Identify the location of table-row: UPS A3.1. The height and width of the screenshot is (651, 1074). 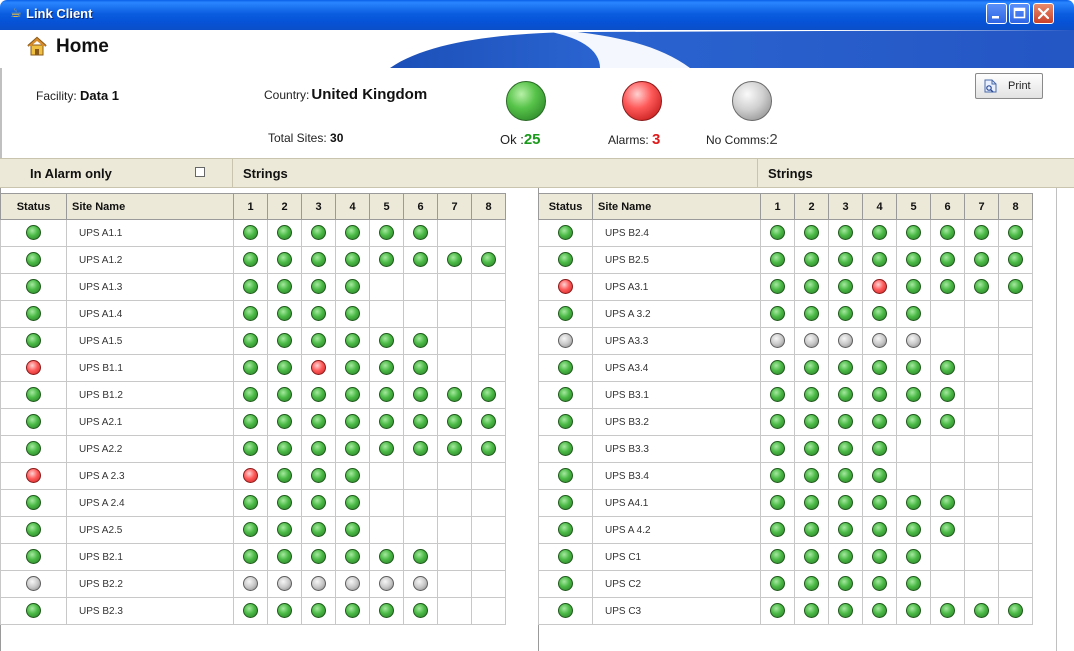
(785, 287).